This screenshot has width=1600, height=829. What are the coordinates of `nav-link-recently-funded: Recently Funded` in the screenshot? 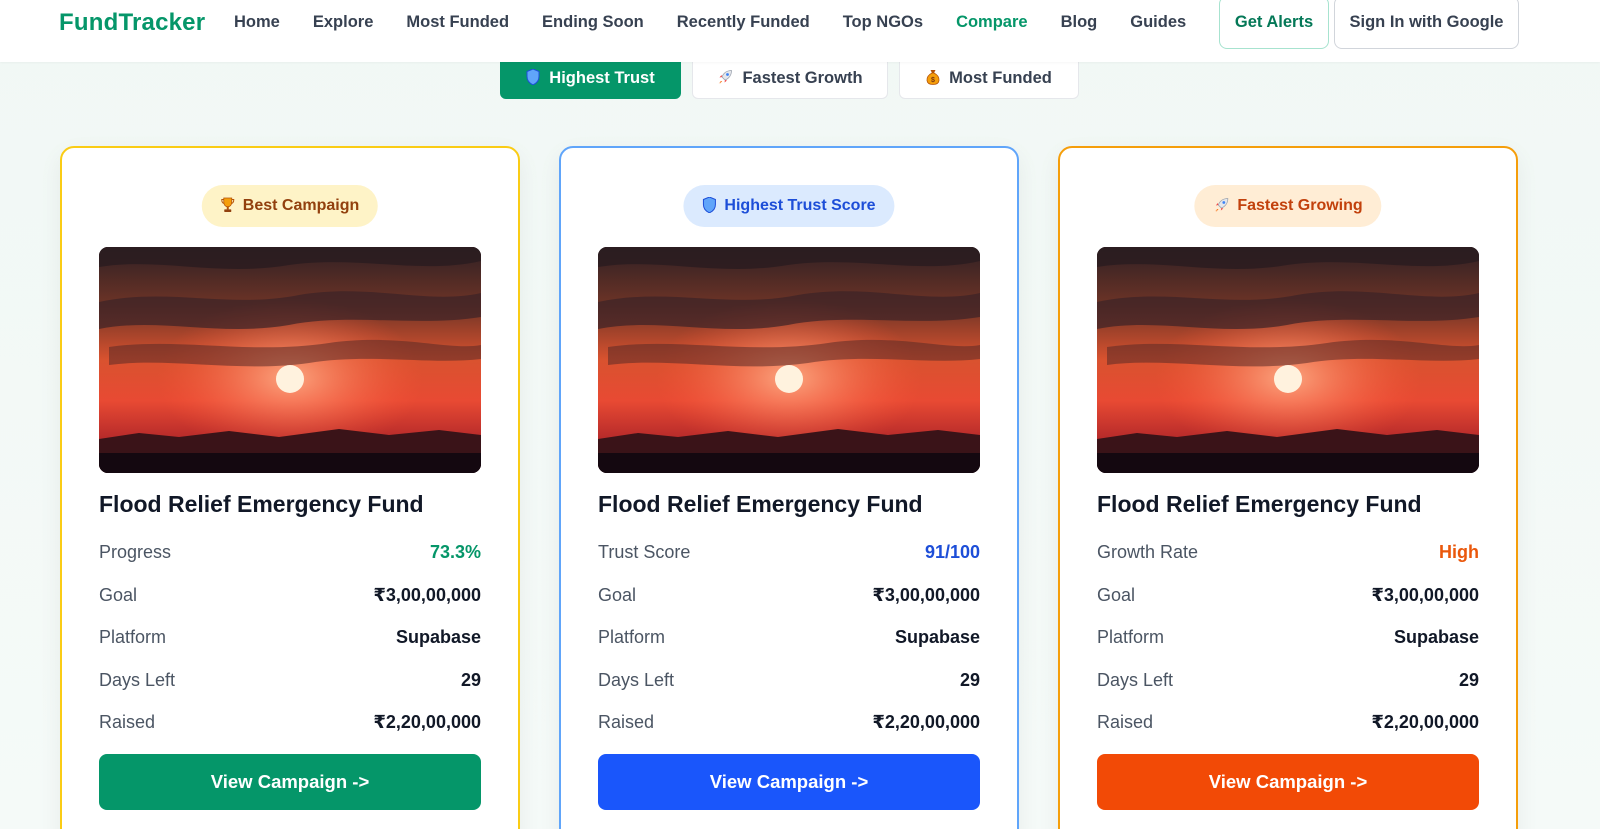 It's located at (743, 22).